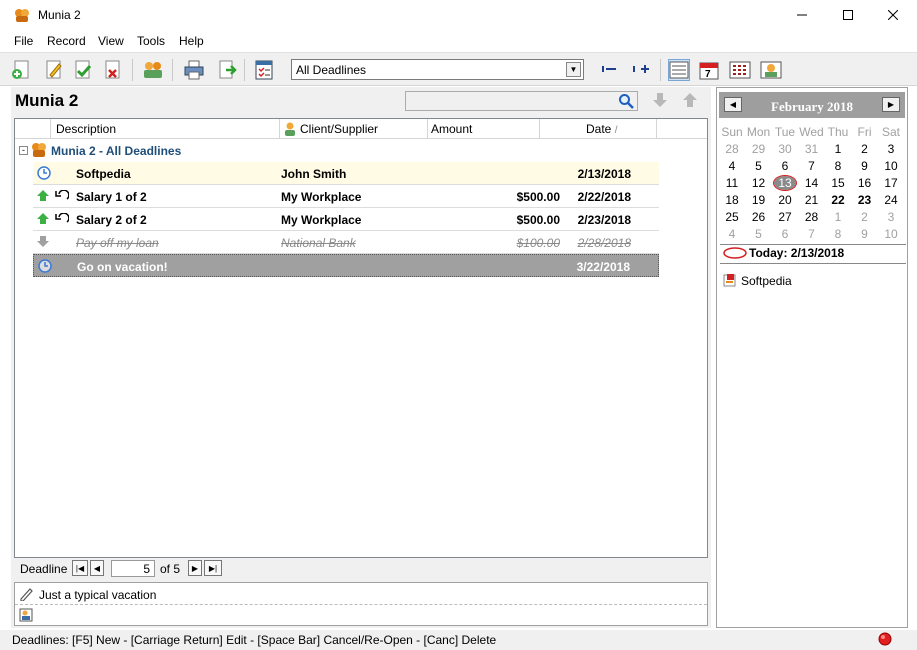  Describe the element at coordinates (213, 568) in the screenshot. I see `last-record-button: ▶|` at that location.